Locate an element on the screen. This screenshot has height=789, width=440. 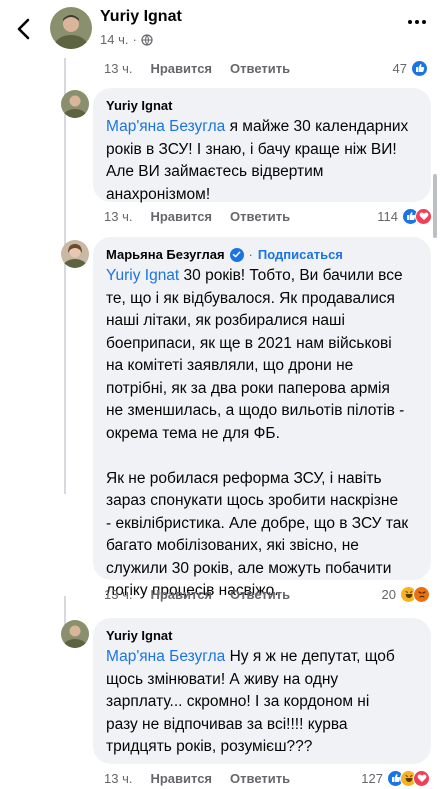
post-time: 14 ч. is located at coordinates (114, 39).